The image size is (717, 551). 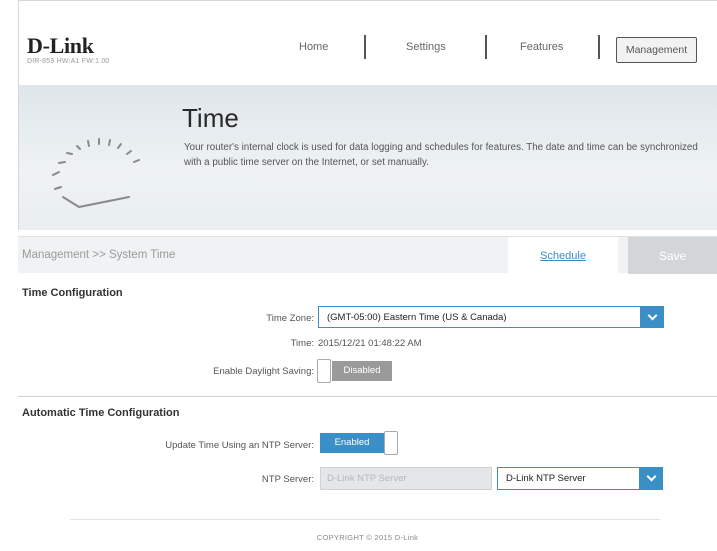 What do you see at coordinates (313, 47) in the screenshot?
I see `nav-home: Home` at bounding box center [313, 47].